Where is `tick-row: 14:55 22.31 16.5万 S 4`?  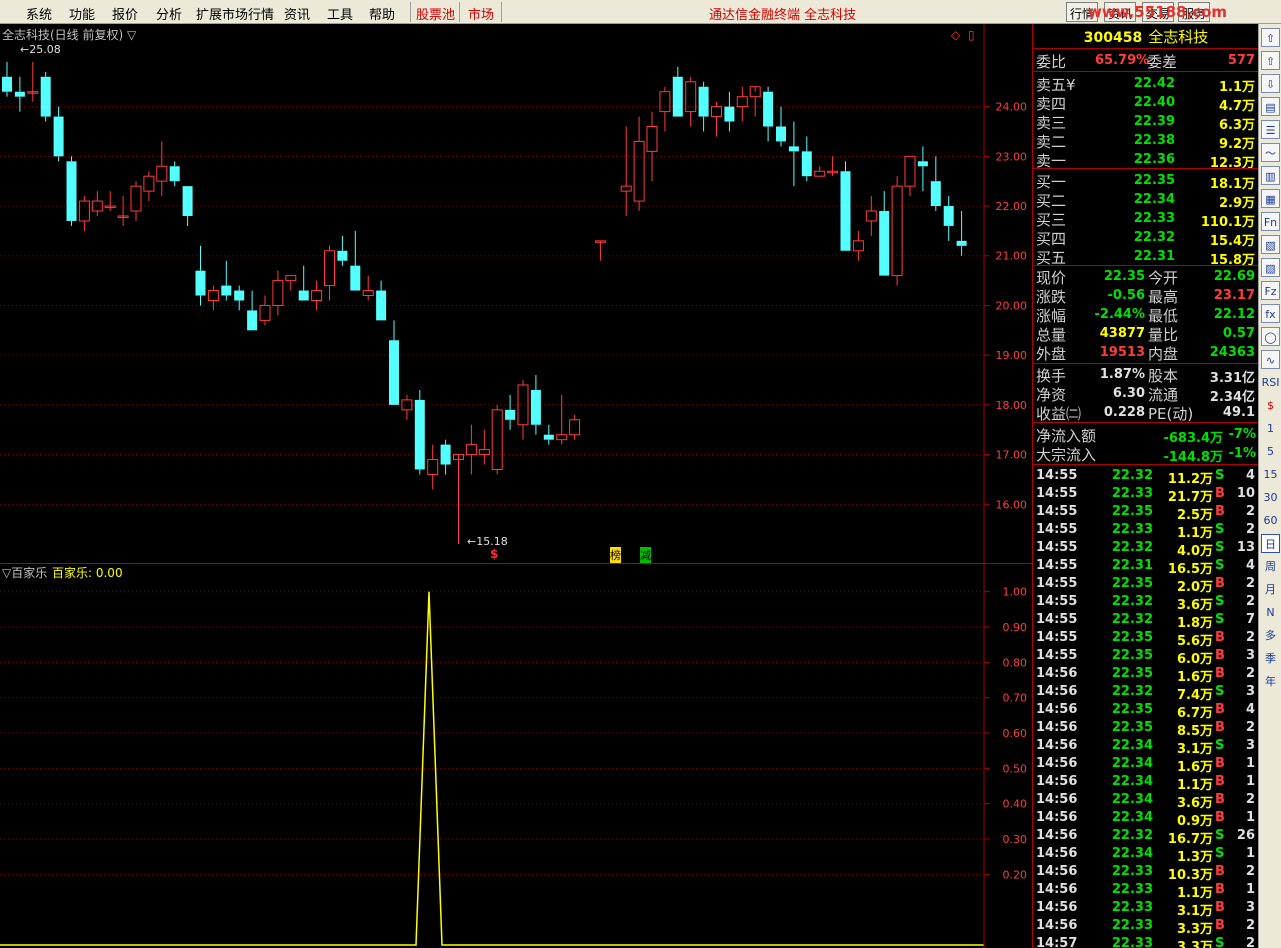
tick-row: 14:55 22.31 16.5万 S 4 is located at coordinates (1146, 567).